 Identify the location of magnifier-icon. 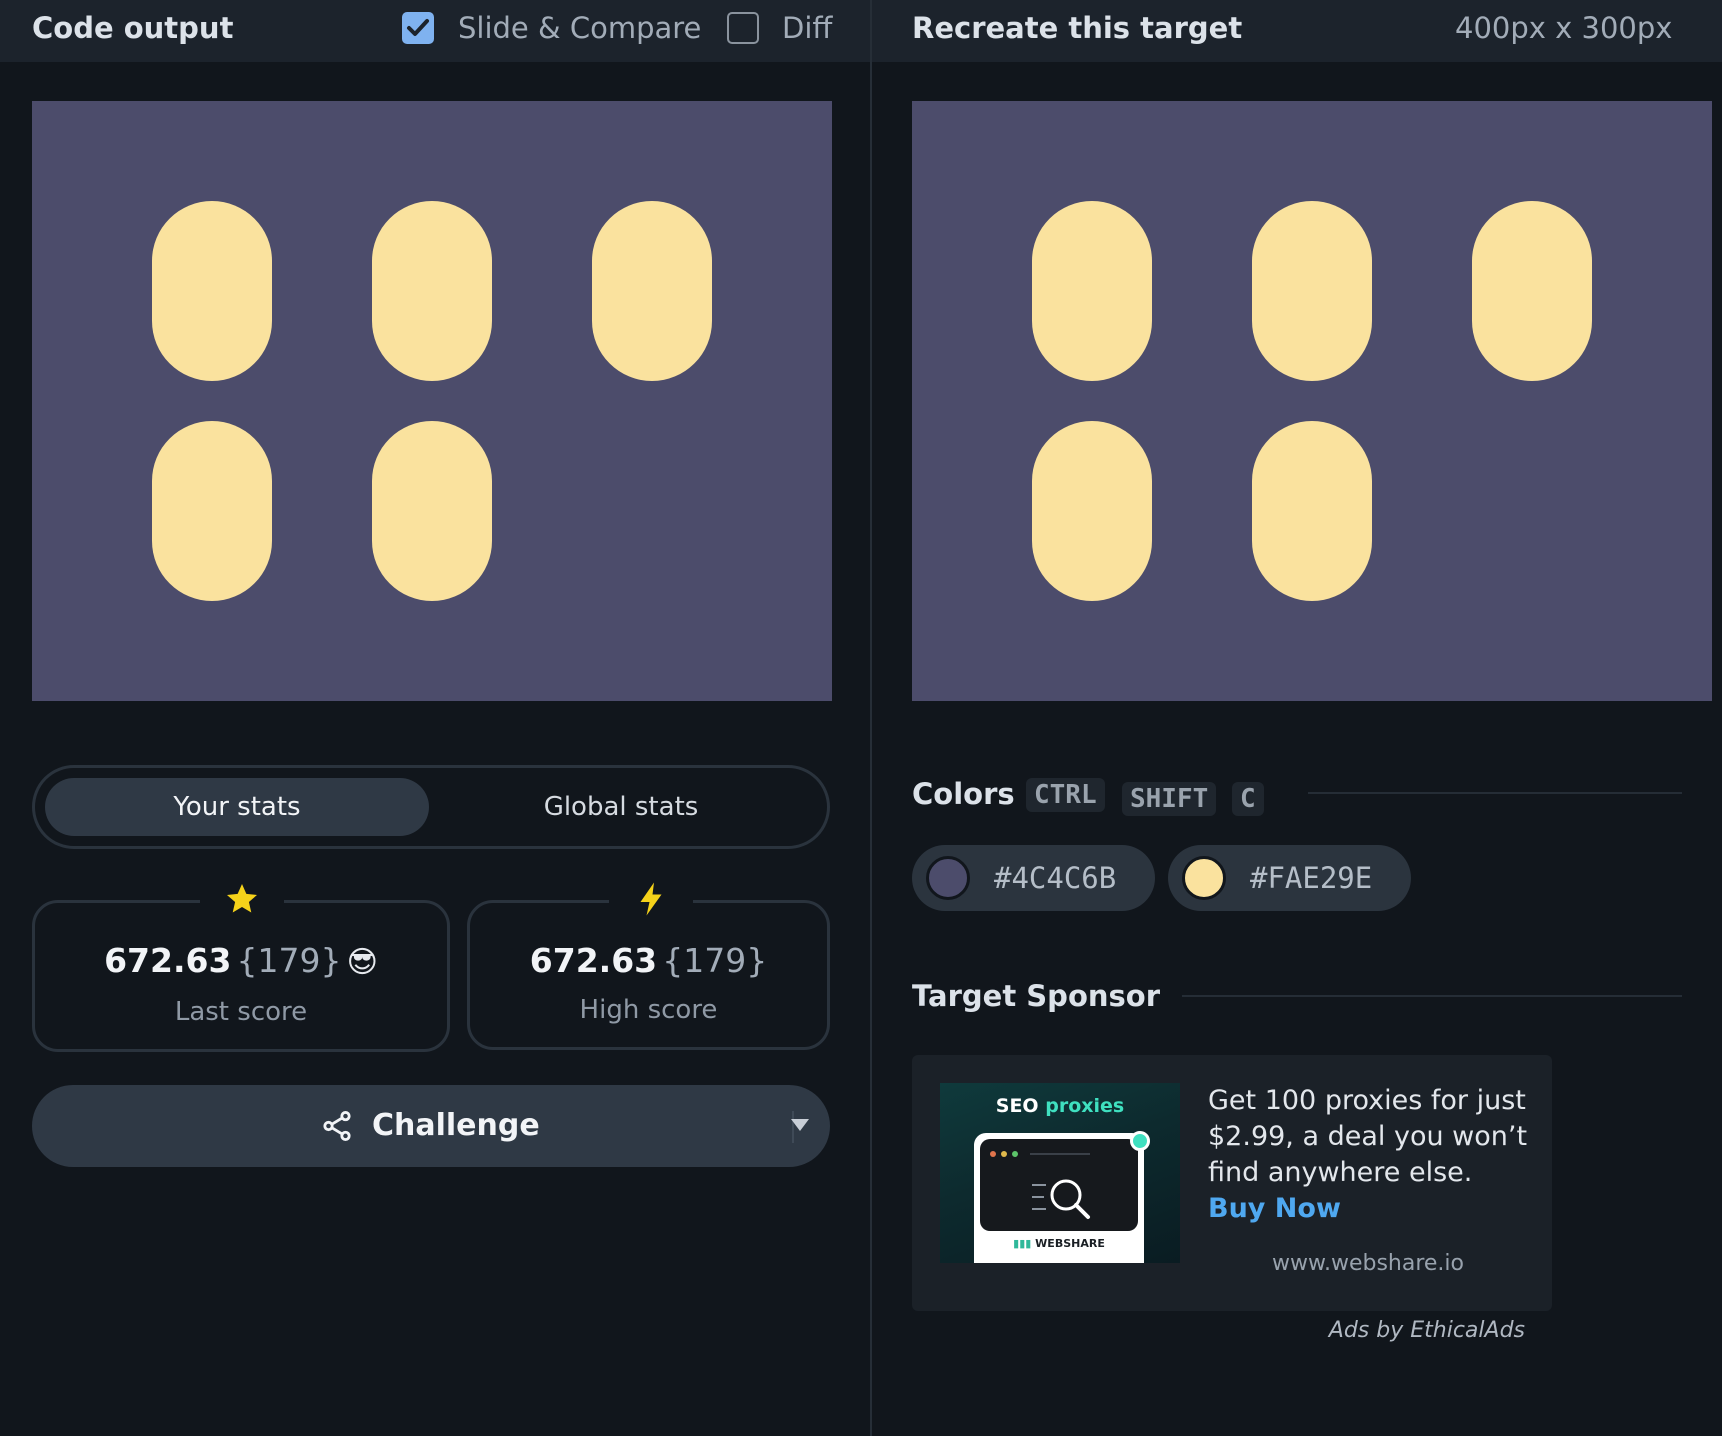
(1061, 1199).